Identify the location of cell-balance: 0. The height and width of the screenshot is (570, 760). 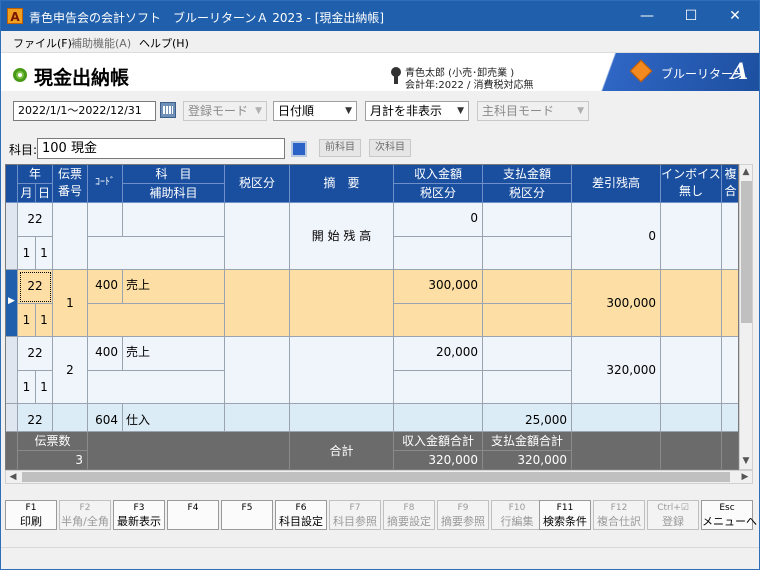
(616, 236).